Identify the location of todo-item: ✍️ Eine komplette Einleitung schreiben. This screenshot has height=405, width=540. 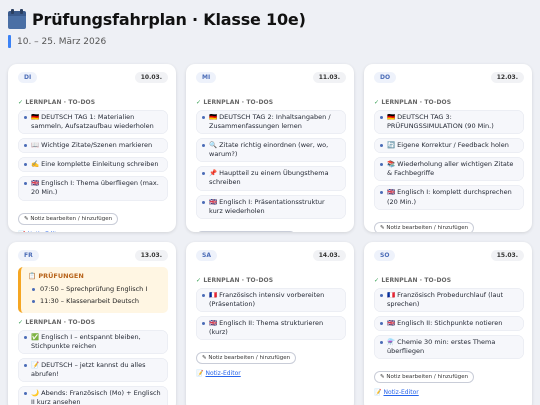
(93, 165).